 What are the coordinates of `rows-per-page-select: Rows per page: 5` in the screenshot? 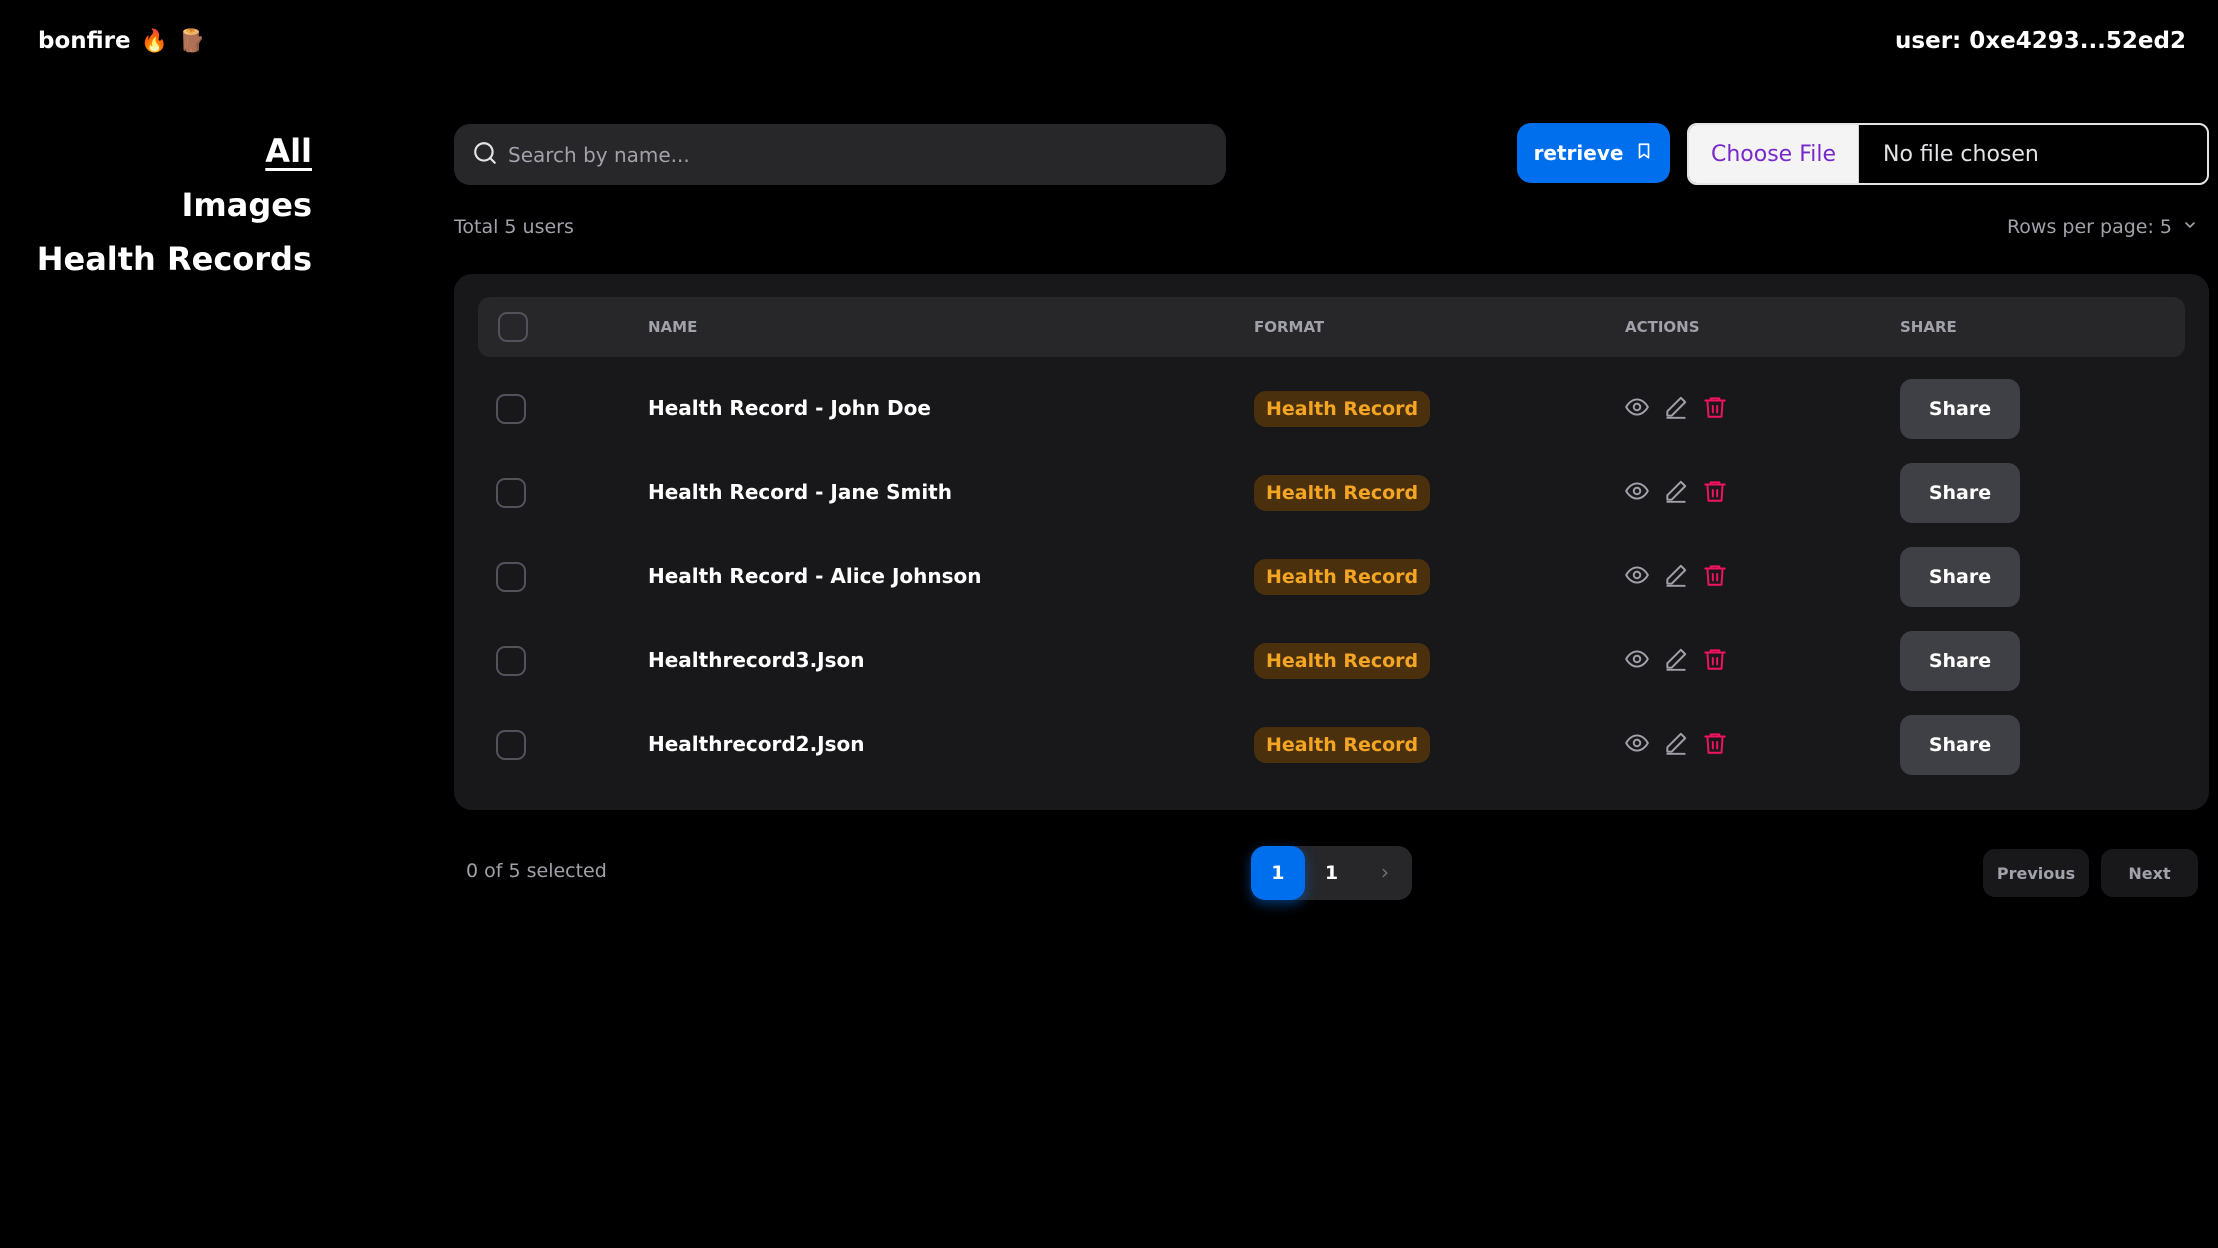 It's located at (2102, 227).